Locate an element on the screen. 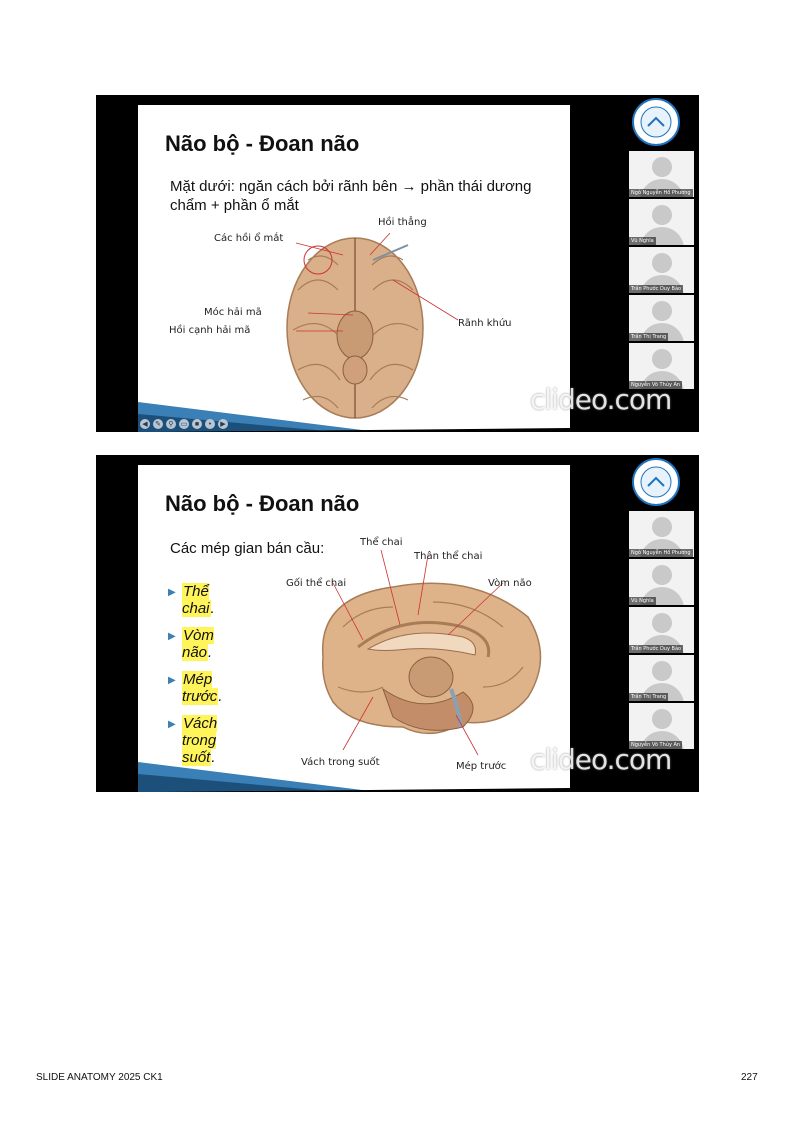  zoom-icon: ⚲ is located at coordinates (171, 424).